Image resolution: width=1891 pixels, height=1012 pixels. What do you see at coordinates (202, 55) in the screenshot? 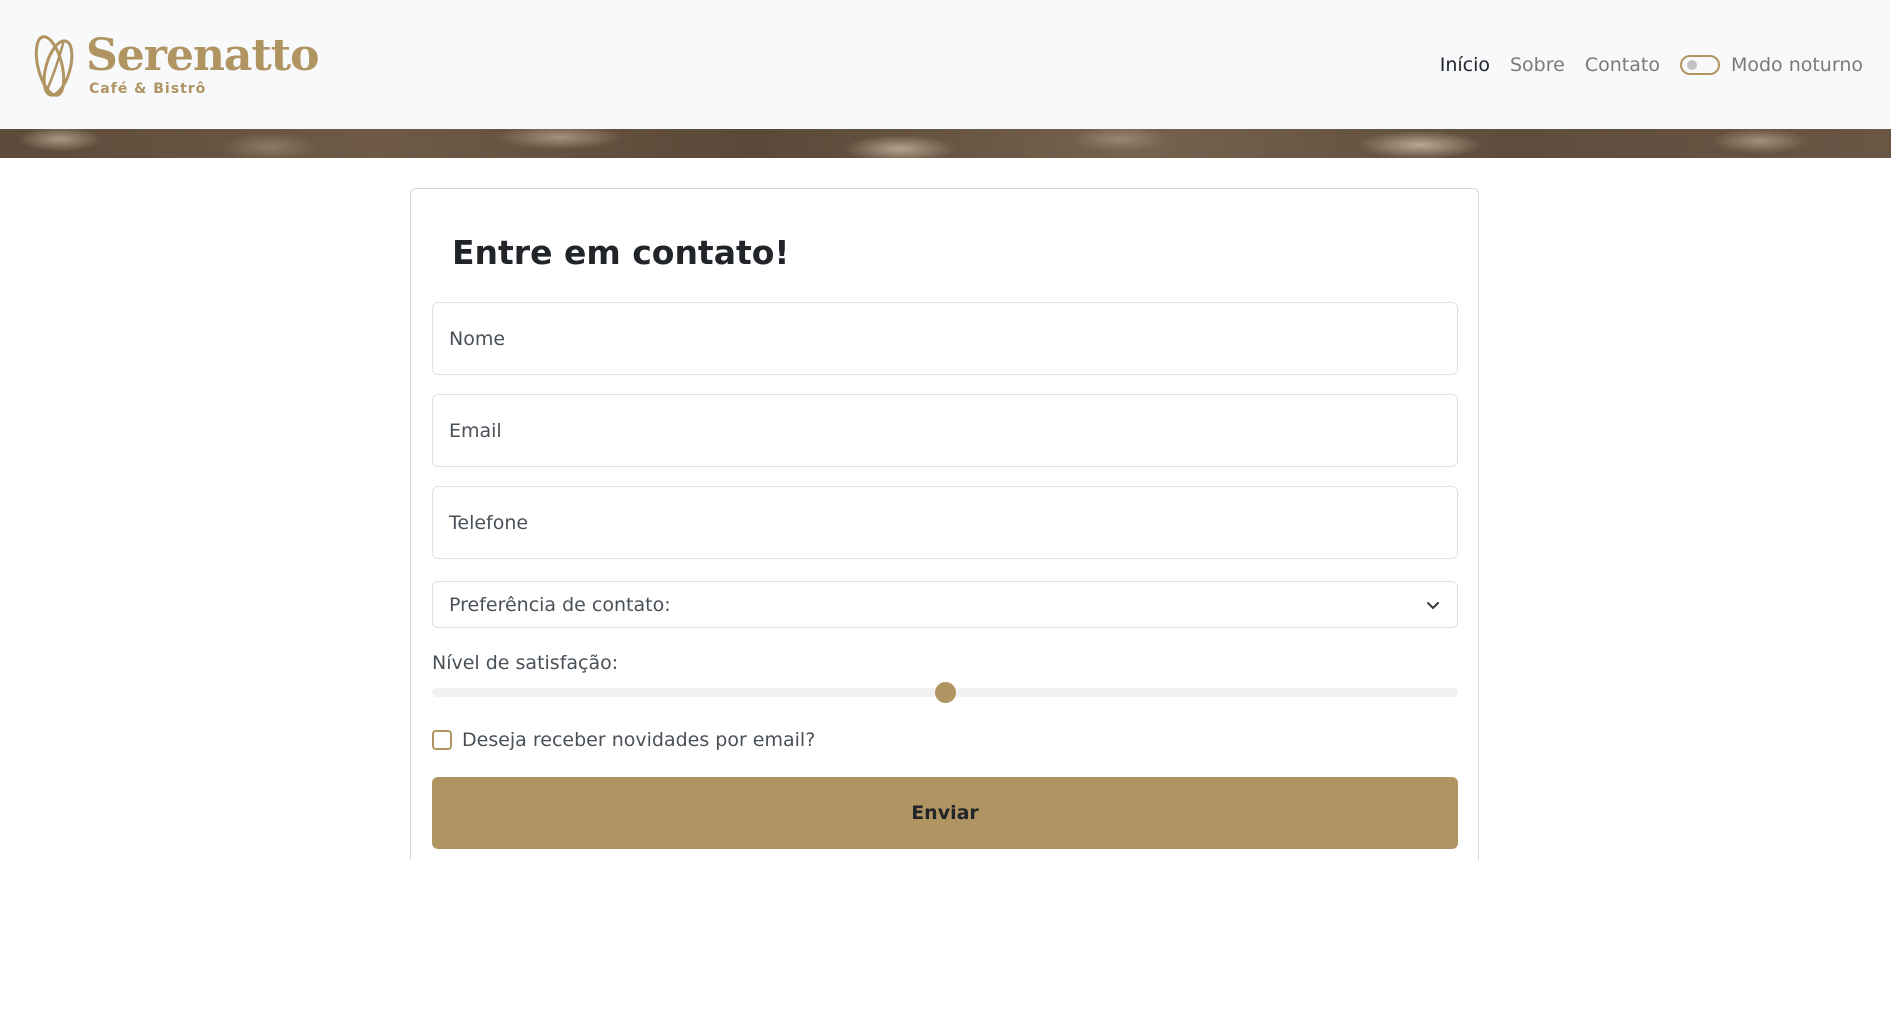
I see `brand-name: Serenatto` at bounding box center [202, 55].